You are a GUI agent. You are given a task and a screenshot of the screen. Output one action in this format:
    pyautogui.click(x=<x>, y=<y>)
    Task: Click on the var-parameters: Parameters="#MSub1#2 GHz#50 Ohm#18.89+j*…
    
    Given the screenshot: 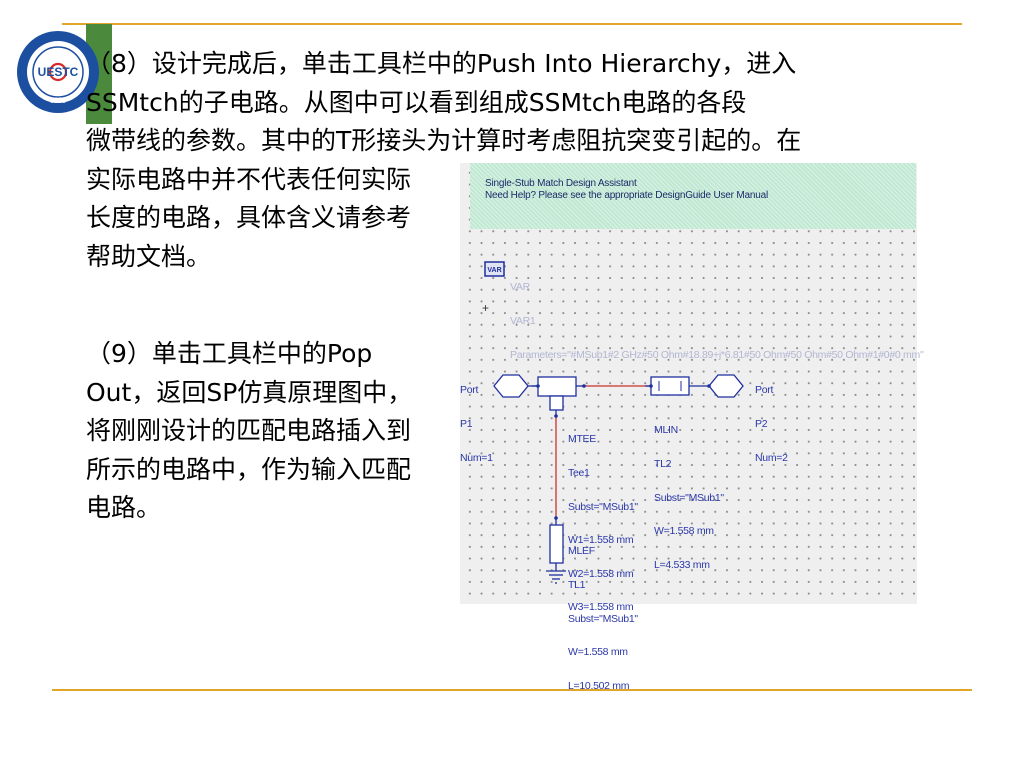 What is the action you would take?
    pyautogui.click(x=717, y=354)
    